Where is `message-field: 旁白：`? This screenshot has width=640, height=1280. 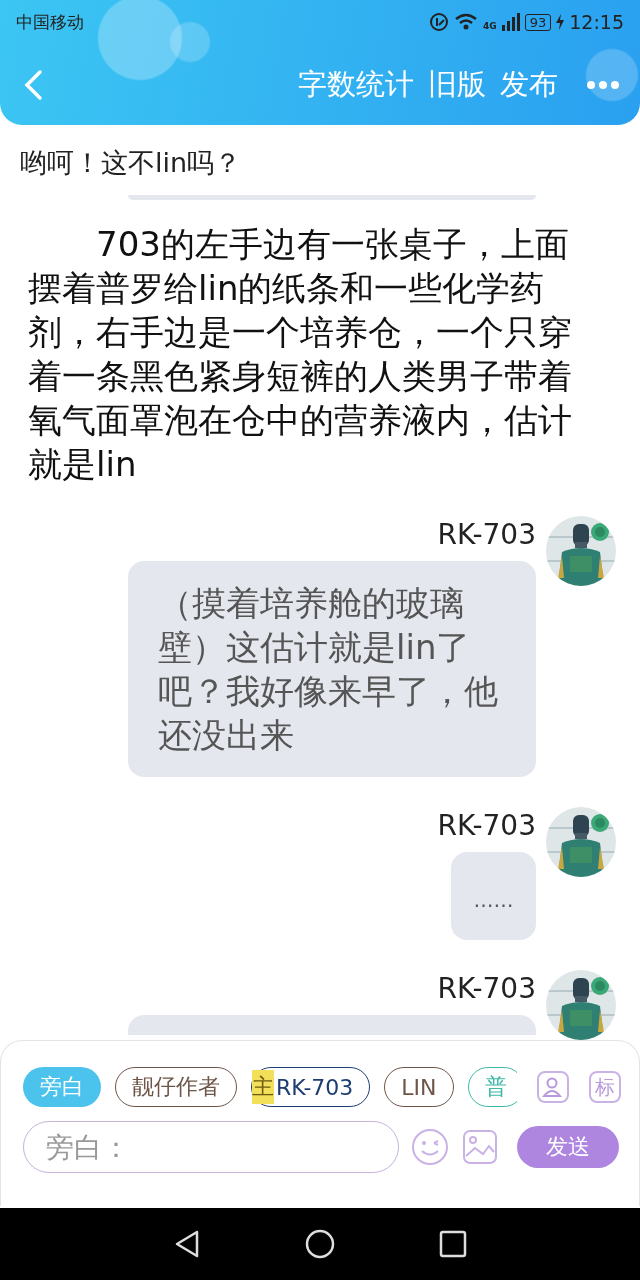
message-field: 旁白： is located at coordinates (211, 1147).